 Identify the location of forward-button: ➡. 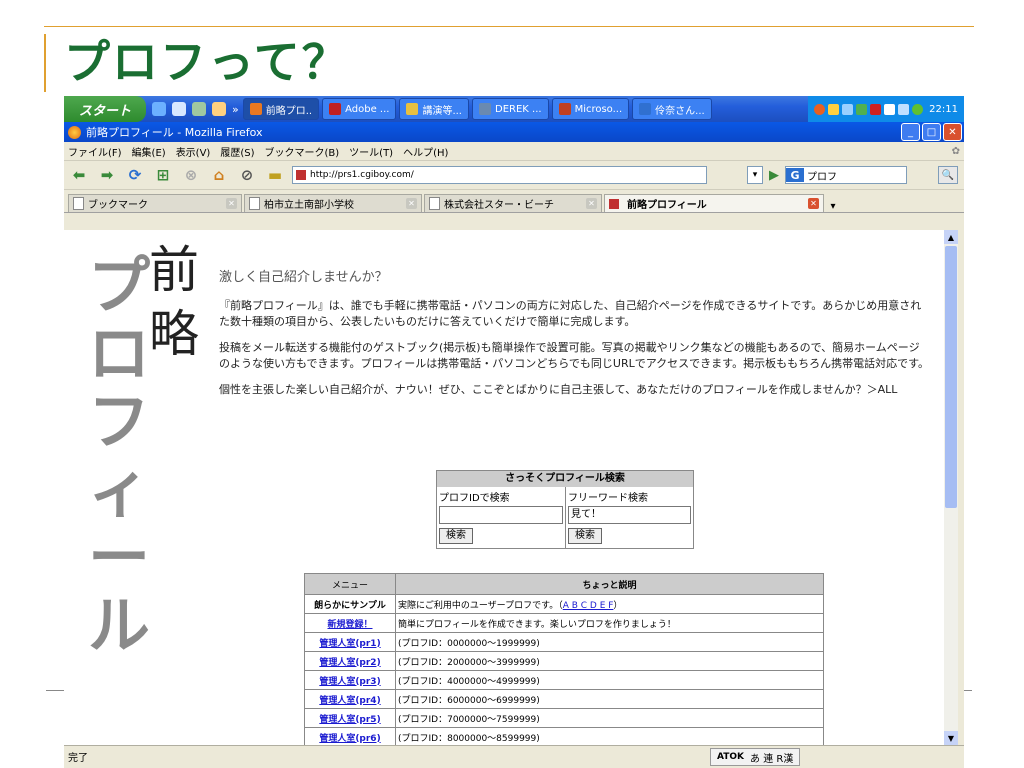
(107, 175).